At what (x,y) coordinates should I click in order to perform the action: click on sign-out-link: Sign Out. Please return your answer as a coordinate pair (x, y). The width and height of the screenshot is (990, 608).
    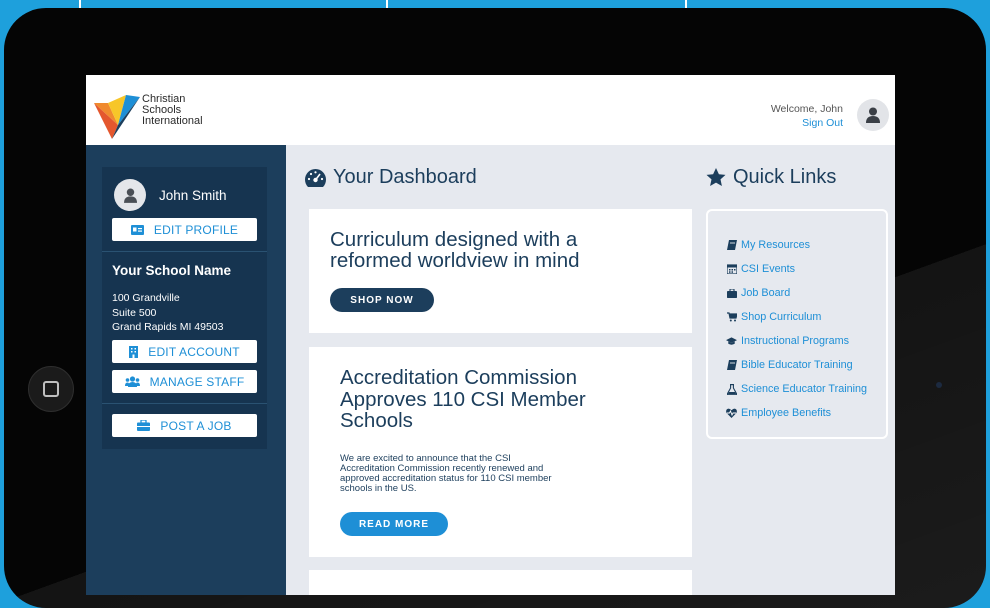
    Looking at the image, I should click on (807, 123).